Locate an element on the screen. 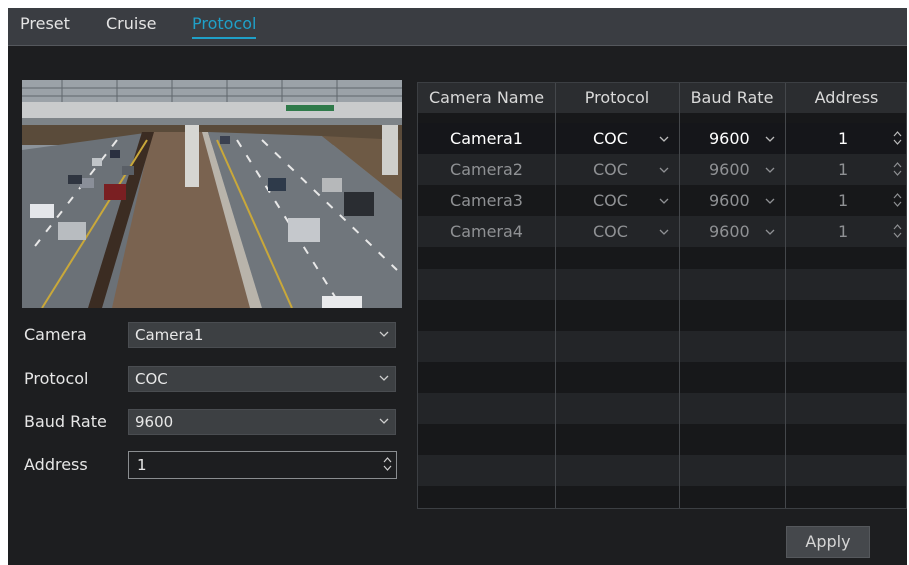 The image size is (909, 565). baud-rate-label: Baud Rate is located at coordinates (65, 421).